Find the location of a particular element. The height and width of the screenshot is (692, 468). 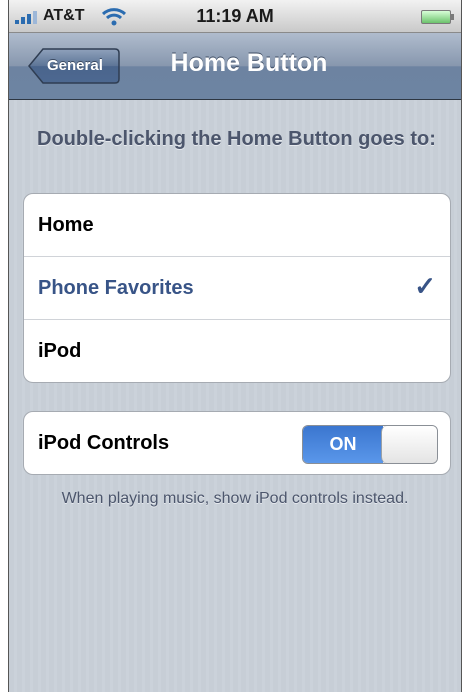

section-header: Double-clicking the Home Button goes to: is located at coordinates (236, 139).